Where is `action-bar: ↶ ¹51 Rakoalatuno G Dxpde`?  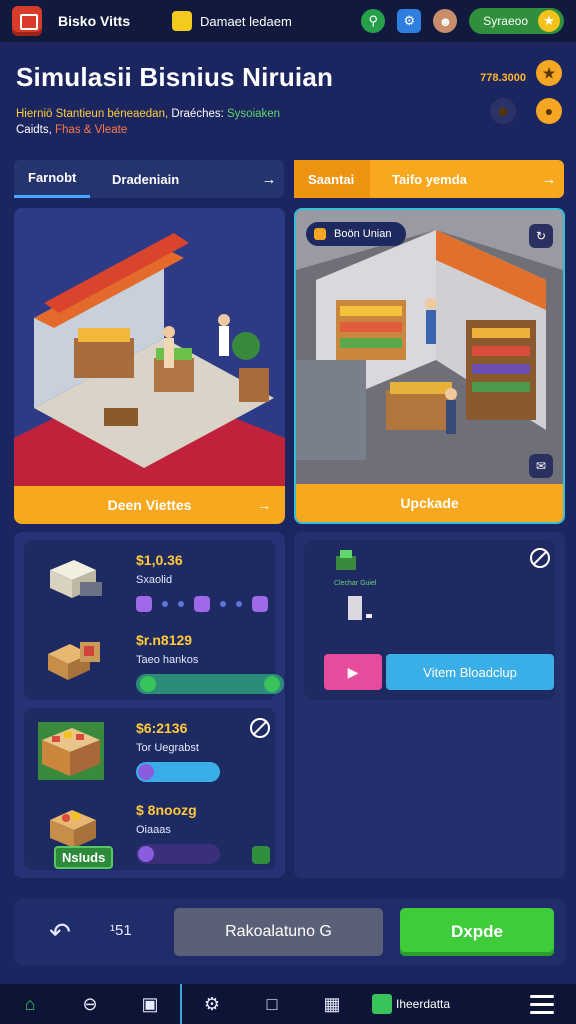 action-bar: ↶ ¹51 Rakoalatuno G Dxpde is located at coordinates (289, 932).